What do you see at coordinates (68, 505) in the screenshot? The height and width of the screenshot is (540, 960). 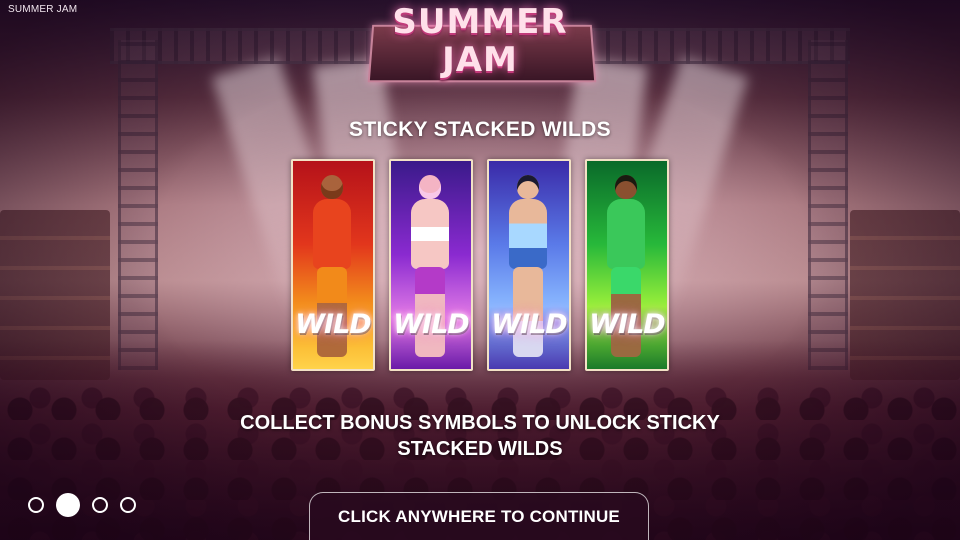 I see `page-dot-2-active` at bounding box center [68, 505].